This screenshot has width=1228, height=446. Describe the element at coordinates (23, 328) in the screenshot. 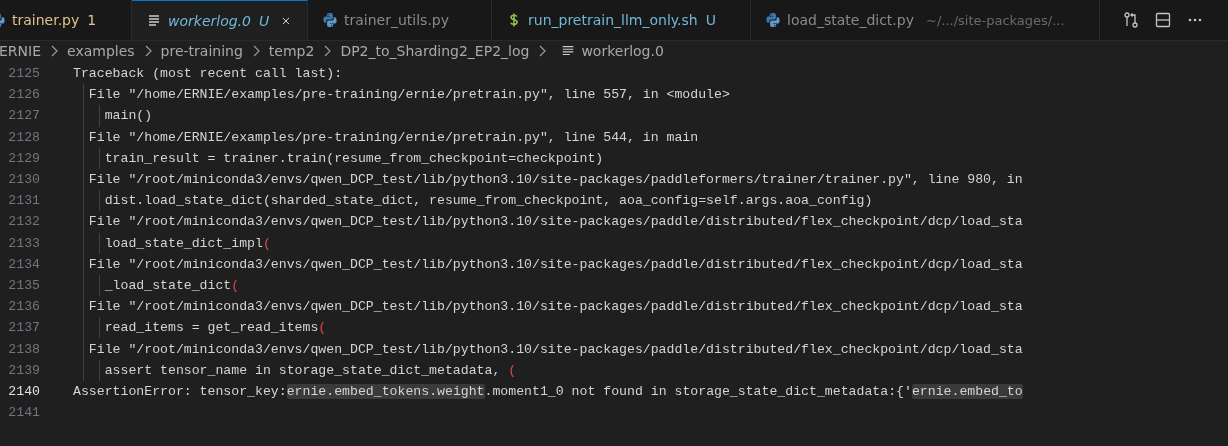

I see `line-number: 2137` at that location.